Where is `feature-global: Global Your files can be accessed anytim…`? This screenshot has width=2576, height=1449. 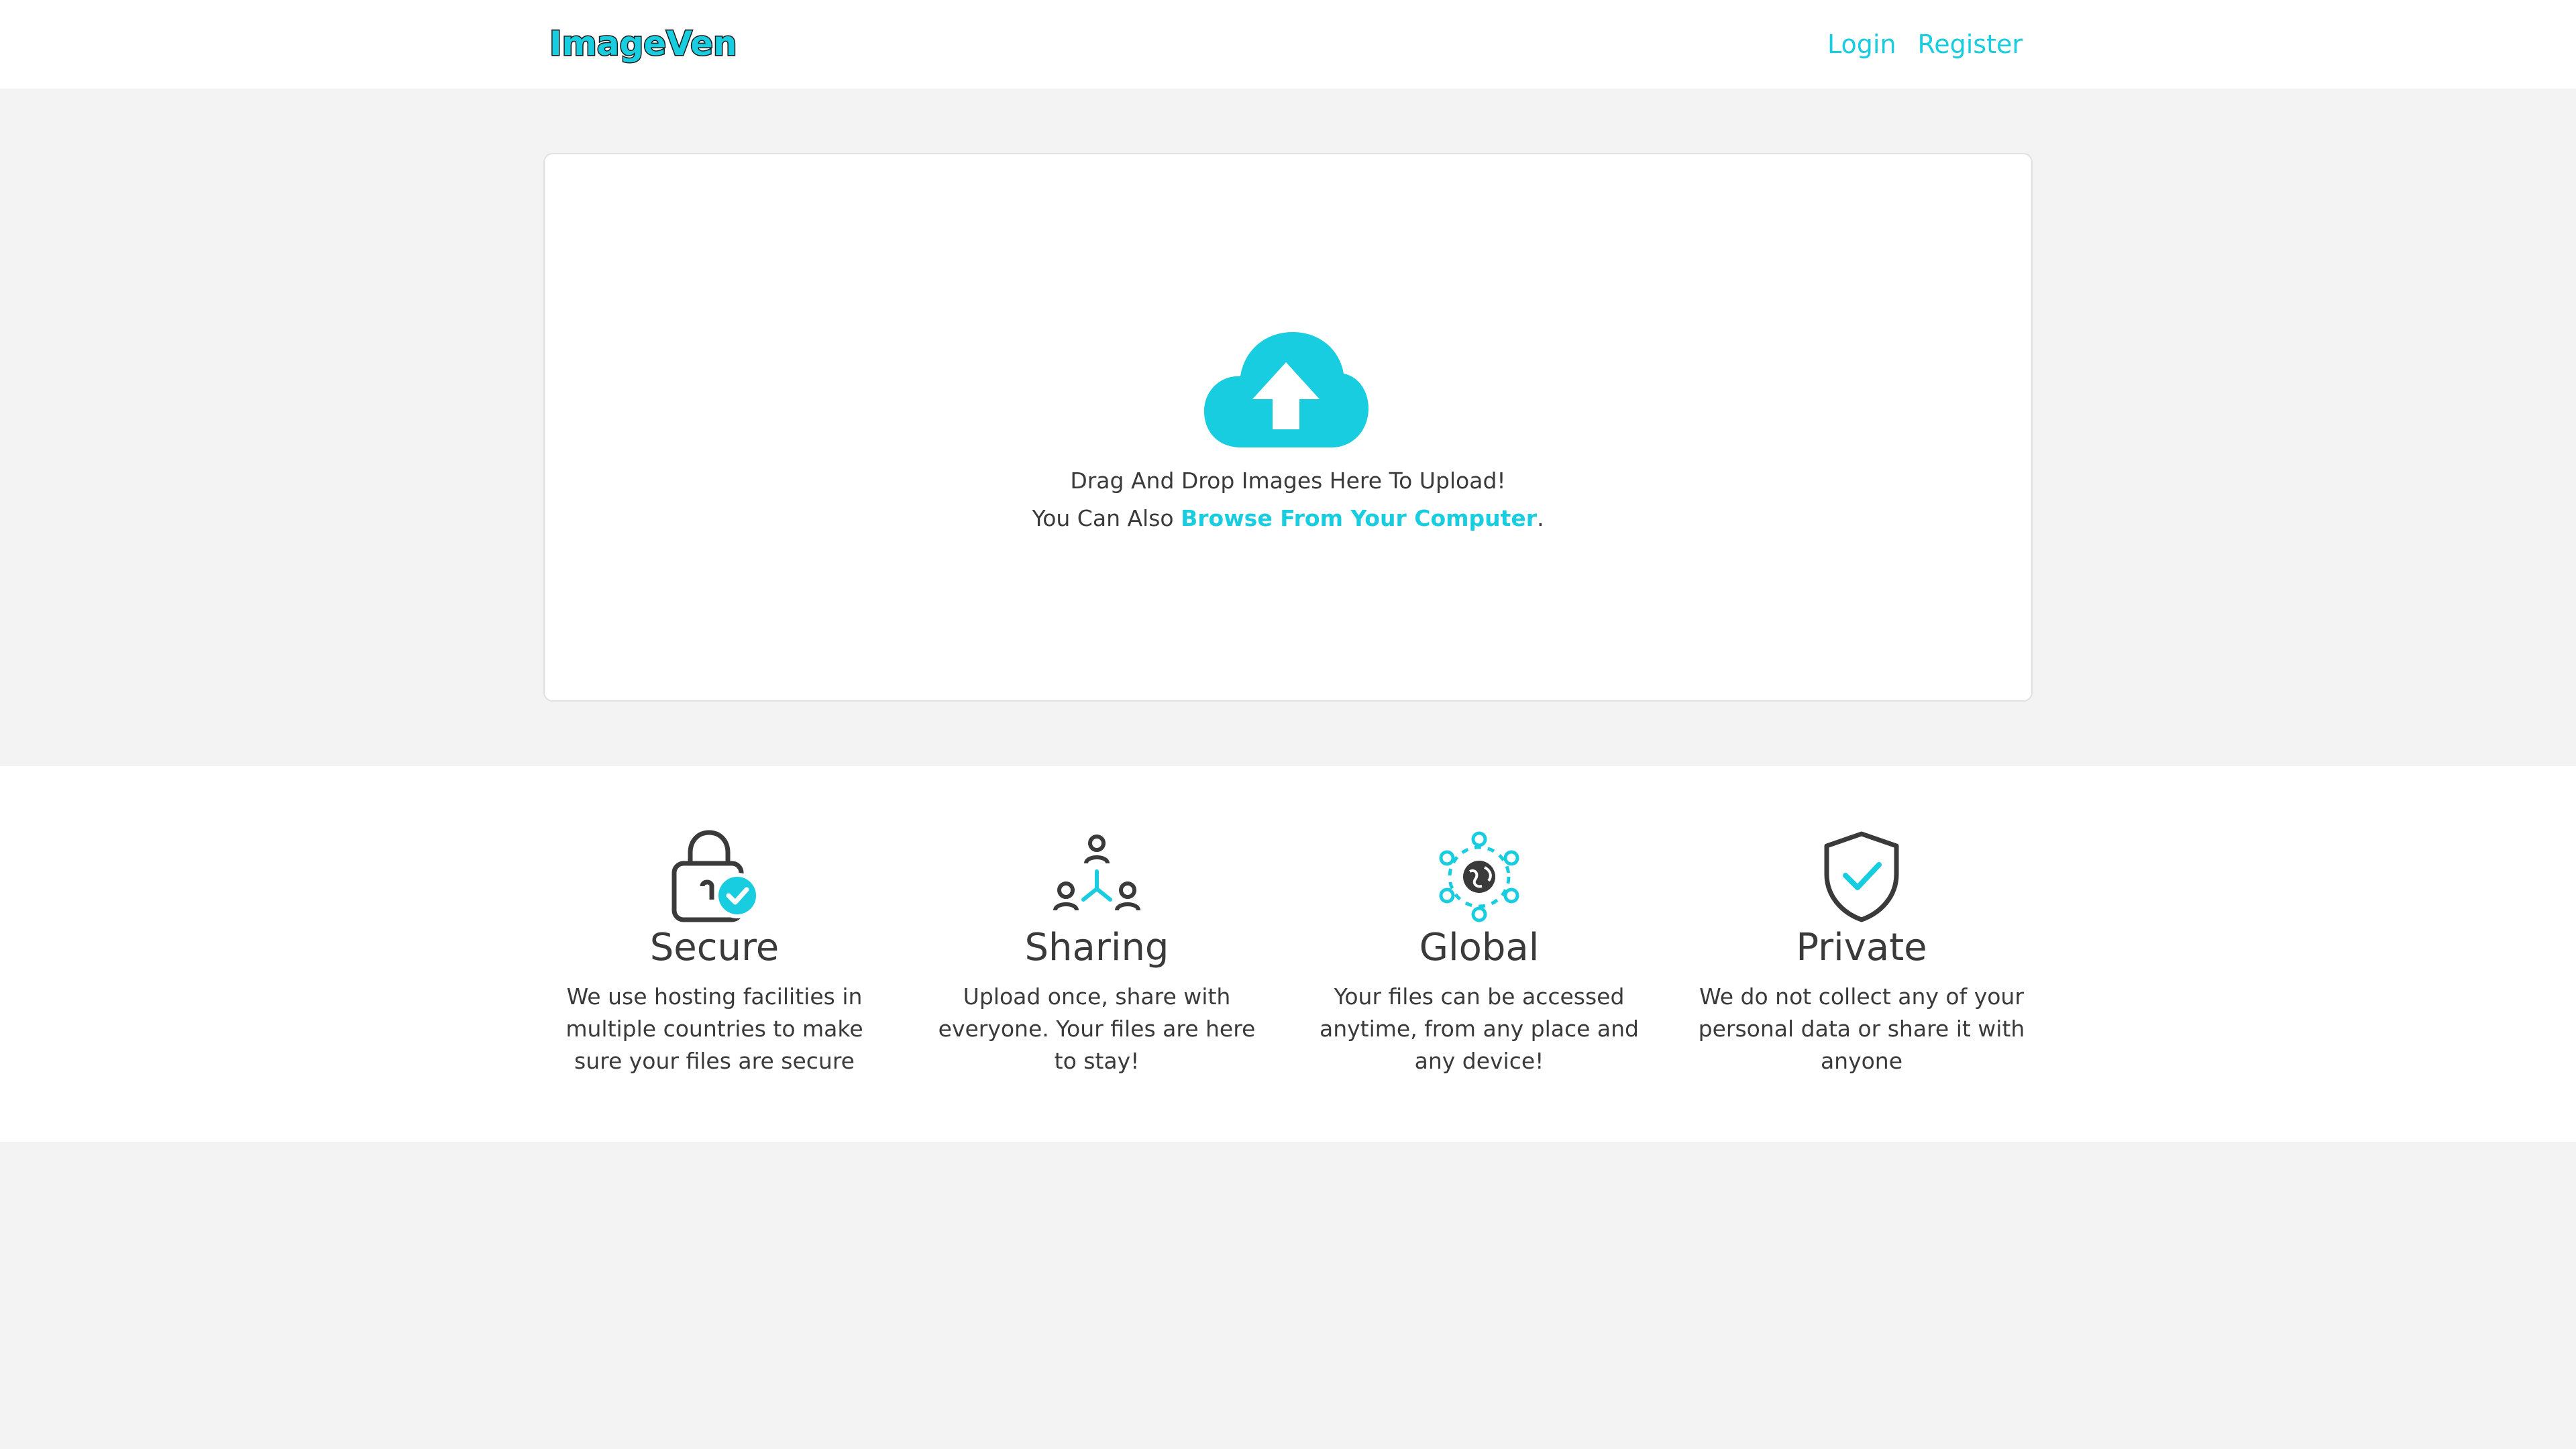 feature-global: Global Your files can be accessed anytim… is located at coordinates (1479, 954).